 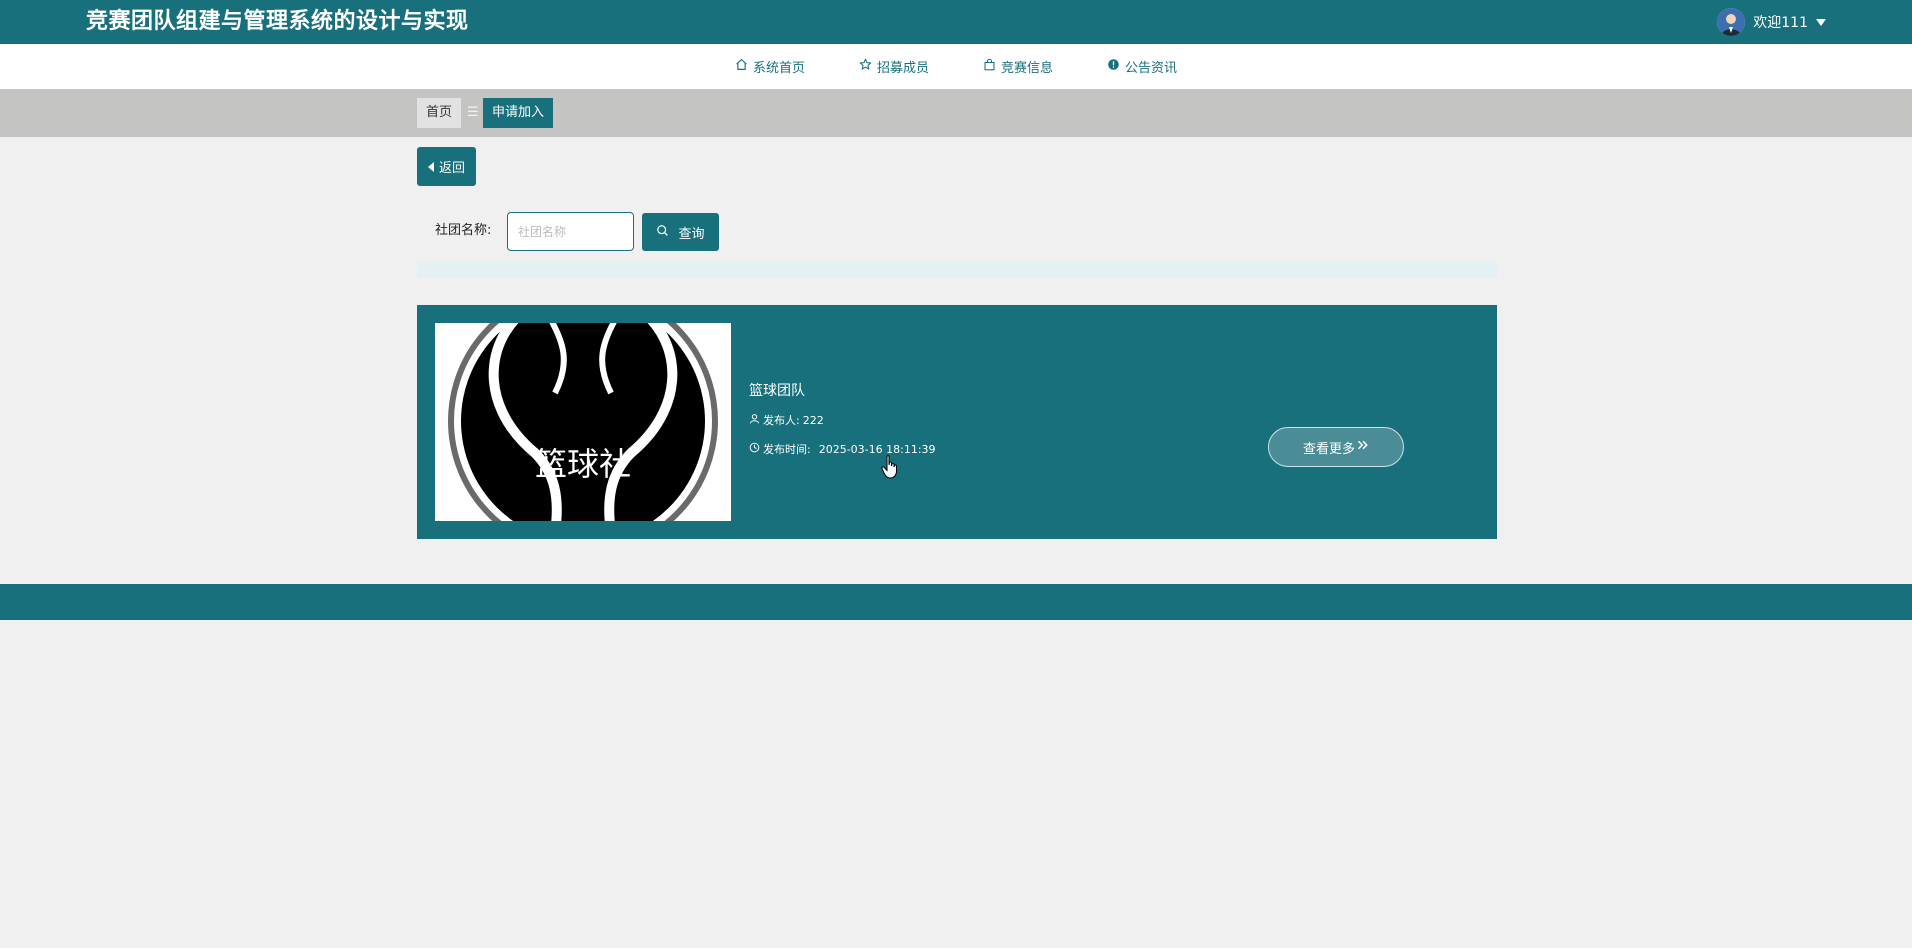 I want to click on back-label: 返回, so click(x=451, y=168).